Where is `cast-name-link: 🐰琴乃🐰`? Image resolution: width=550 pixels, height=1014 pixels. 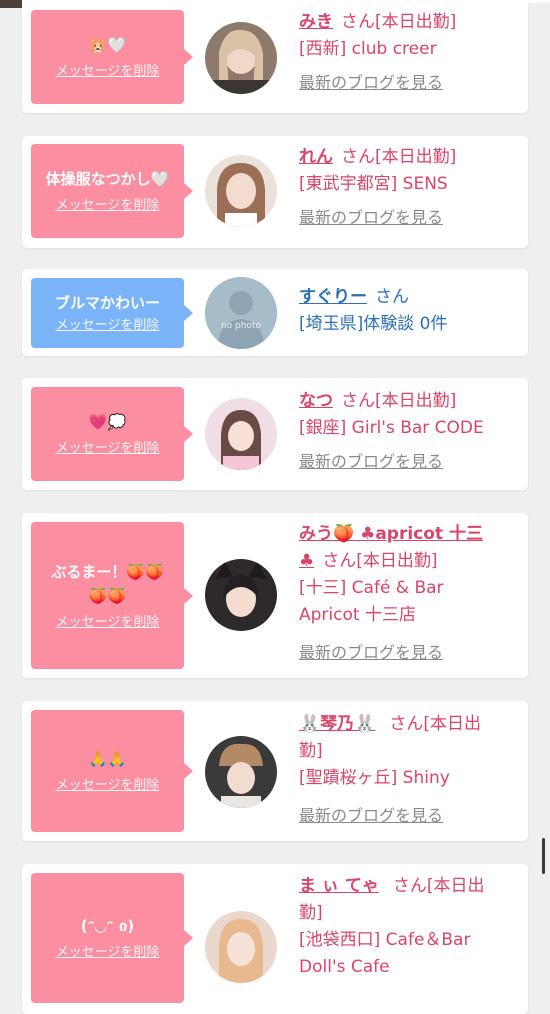
cast-name-link: 🐰琴乃🐰 is located at coordinates (337, 724).